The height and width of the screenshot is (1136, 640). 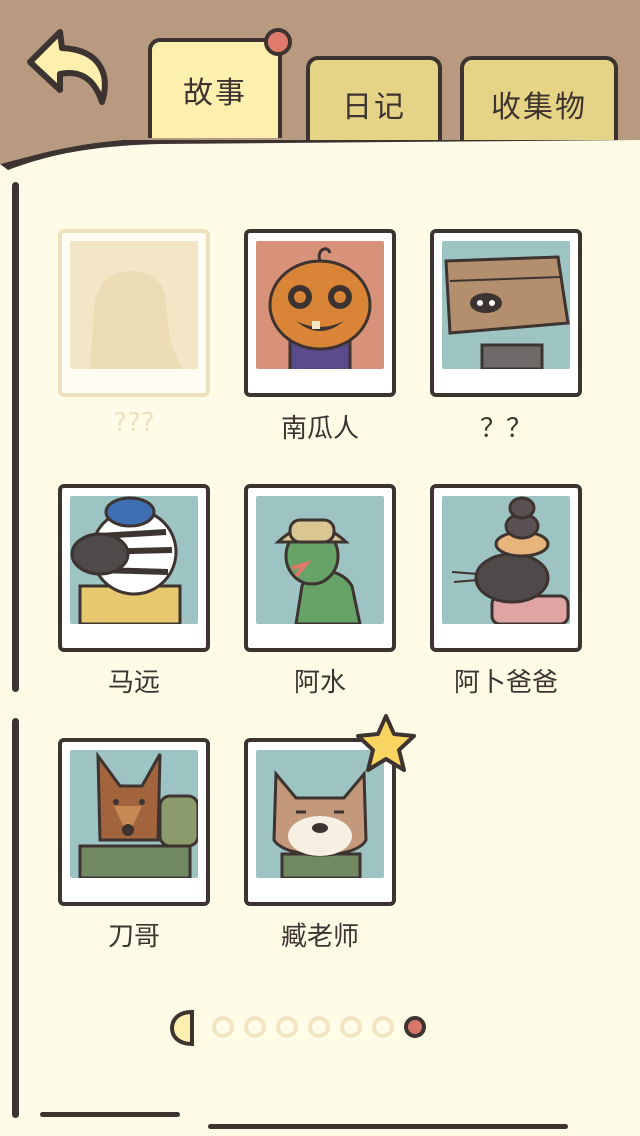 What do you see at coordinates (505, 683) in the screenshot?
I see `character-name: 阿卜爸爸` at bounding box center [505, 683].